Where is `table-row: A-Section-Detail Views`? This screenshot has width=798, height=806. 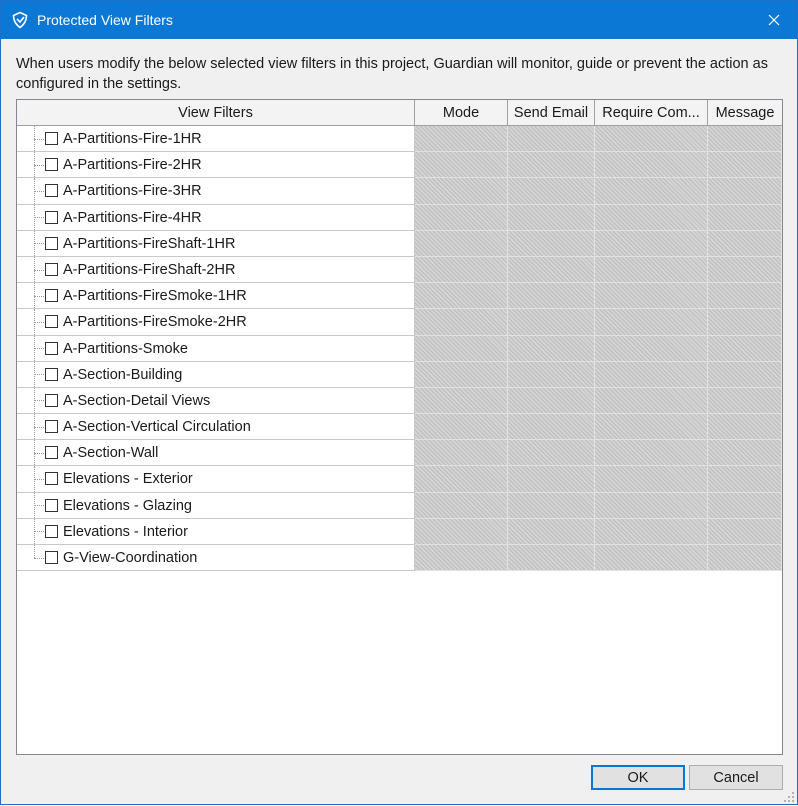
table-row: A-Section-Detail Views is located at coordinates (399, 401).